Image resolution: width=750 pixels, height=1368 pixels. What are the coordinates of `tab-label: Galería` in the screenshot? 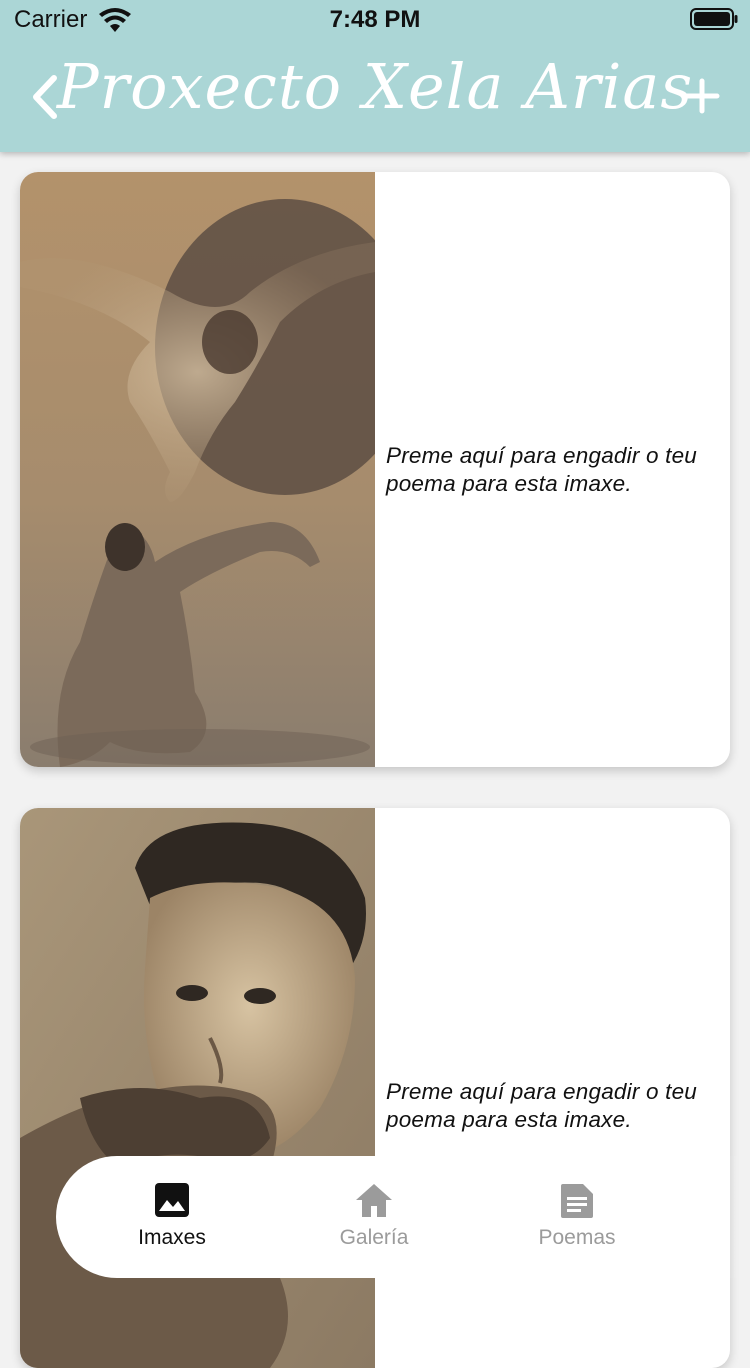 It's located at (374, 1237).